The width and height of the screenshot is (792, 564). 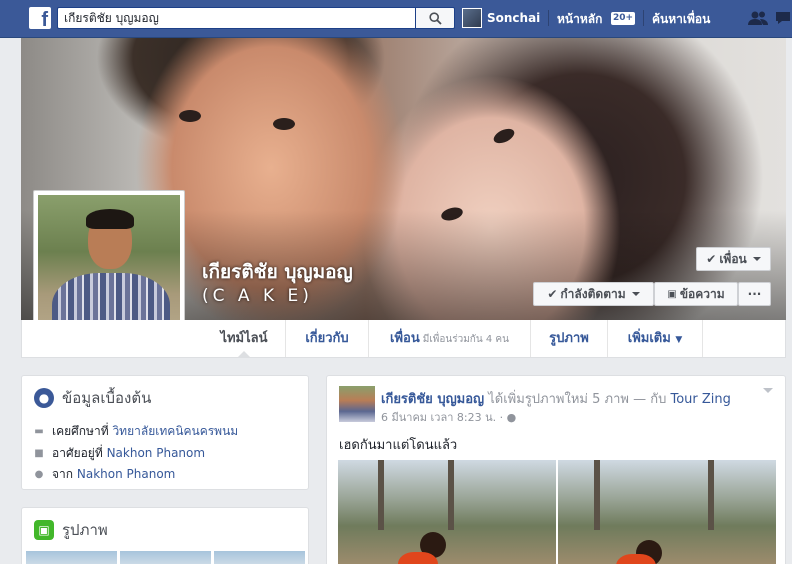 I want to click on post-text: เฮดกันมาแต่โดนแล้ว, so click(x=398, y=445).